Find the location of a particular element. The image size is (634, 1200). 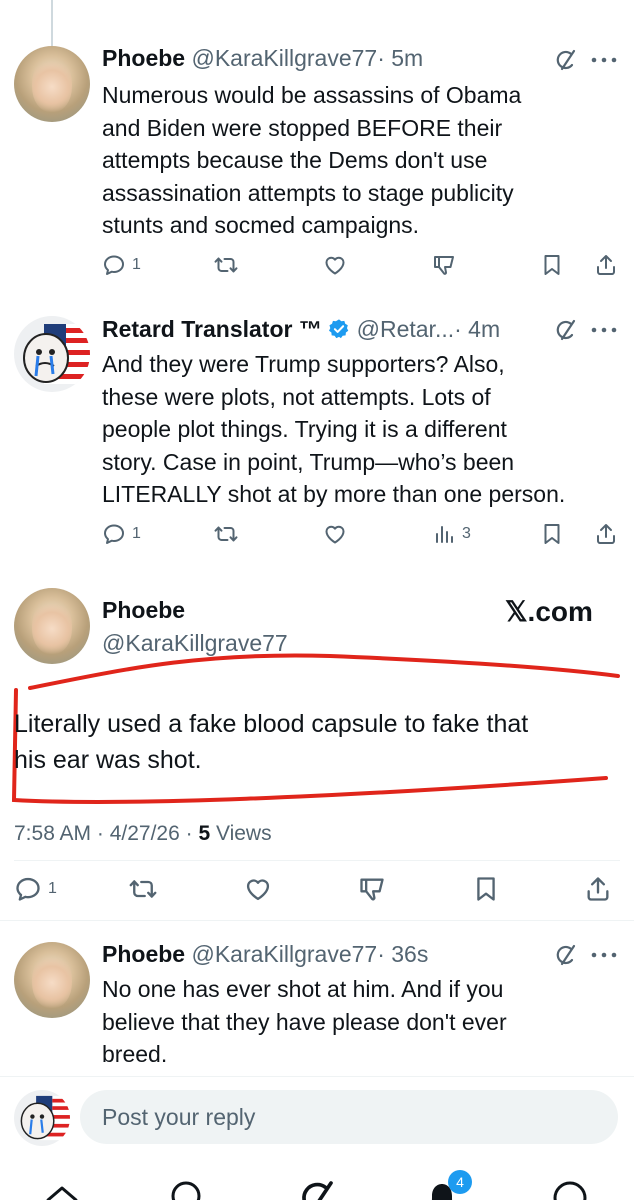

tweet-header: Phoebe is located at coordinates (143, 610).